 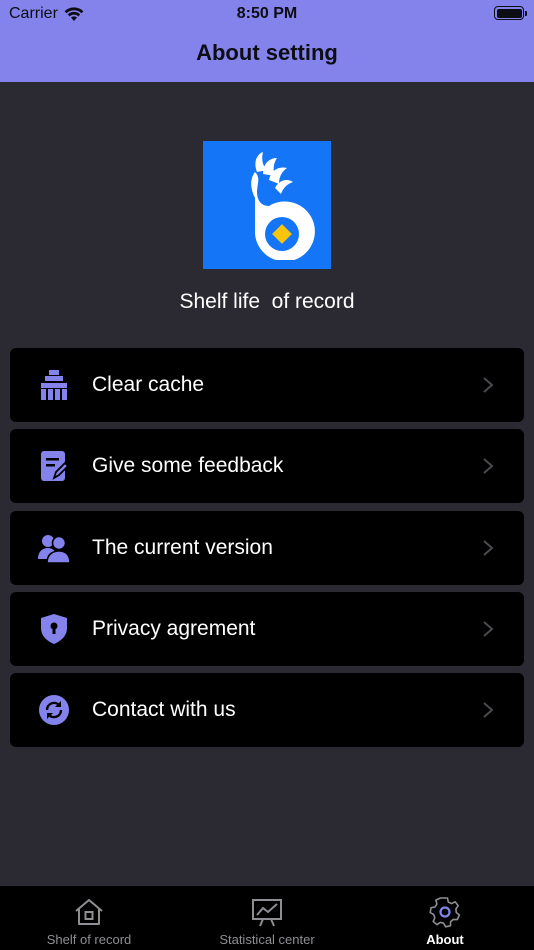 I want to click on menu-item-label: The current version, so click(x=182, y=547).